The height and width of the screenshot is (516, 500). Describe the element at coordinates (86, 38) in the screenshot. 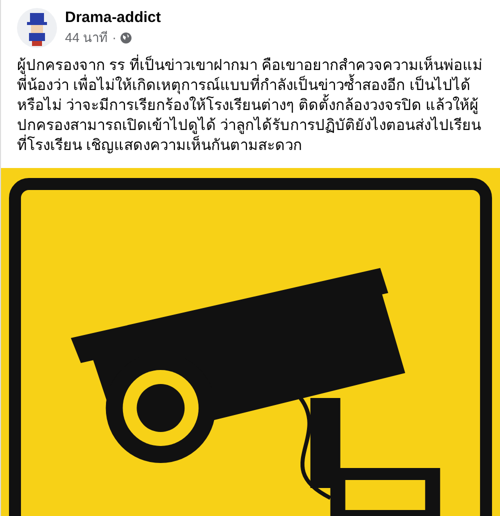

I see `post-time: 44 นาที` at that location.